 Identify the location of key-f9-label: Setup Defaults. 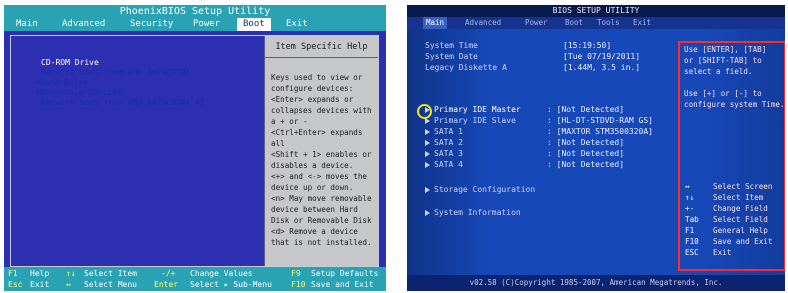
(345, 273).